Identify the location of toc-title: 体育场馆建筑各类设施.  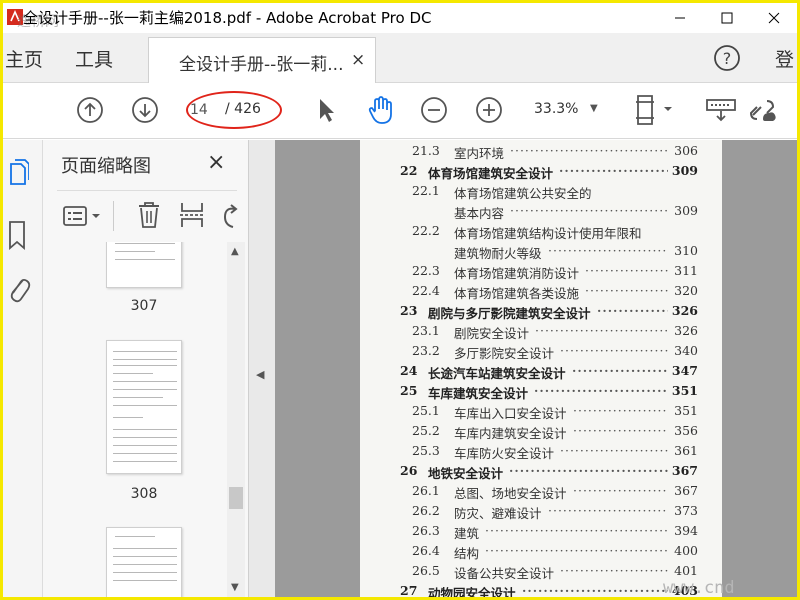
(517, 293).